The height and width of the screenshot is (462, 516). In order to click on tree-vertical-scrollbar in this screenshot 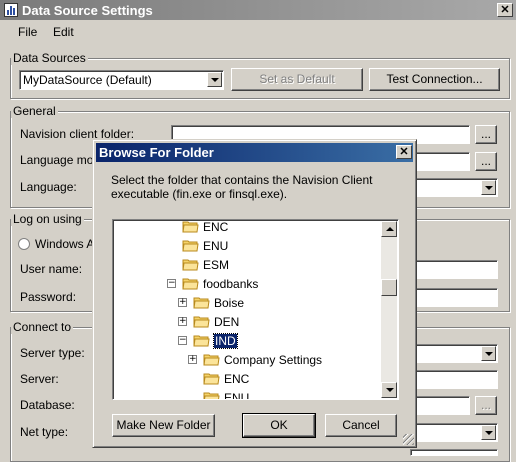, I will do `click(389, 309)`.